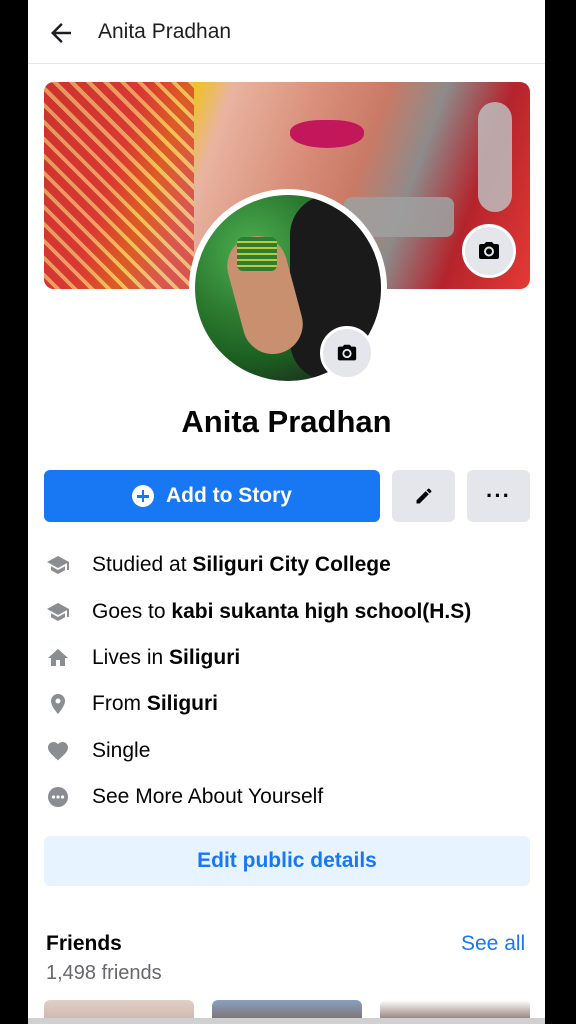  I want to click on detail-prefix: Single, so click(121, 750).